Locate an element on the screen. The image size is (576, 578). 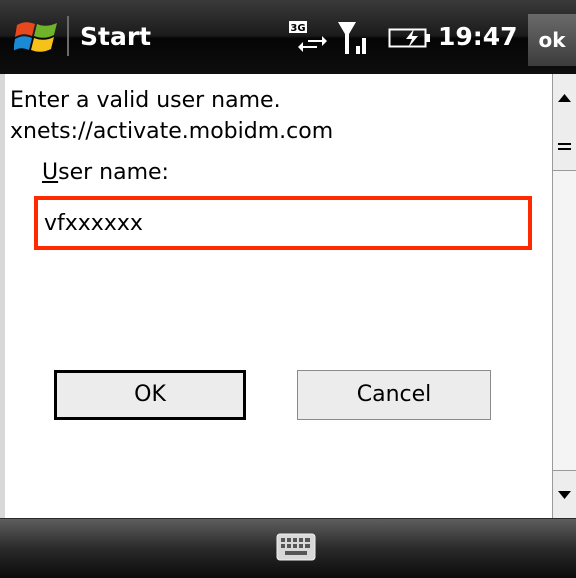
ok-button: OK is located at coordinates (150, 395).